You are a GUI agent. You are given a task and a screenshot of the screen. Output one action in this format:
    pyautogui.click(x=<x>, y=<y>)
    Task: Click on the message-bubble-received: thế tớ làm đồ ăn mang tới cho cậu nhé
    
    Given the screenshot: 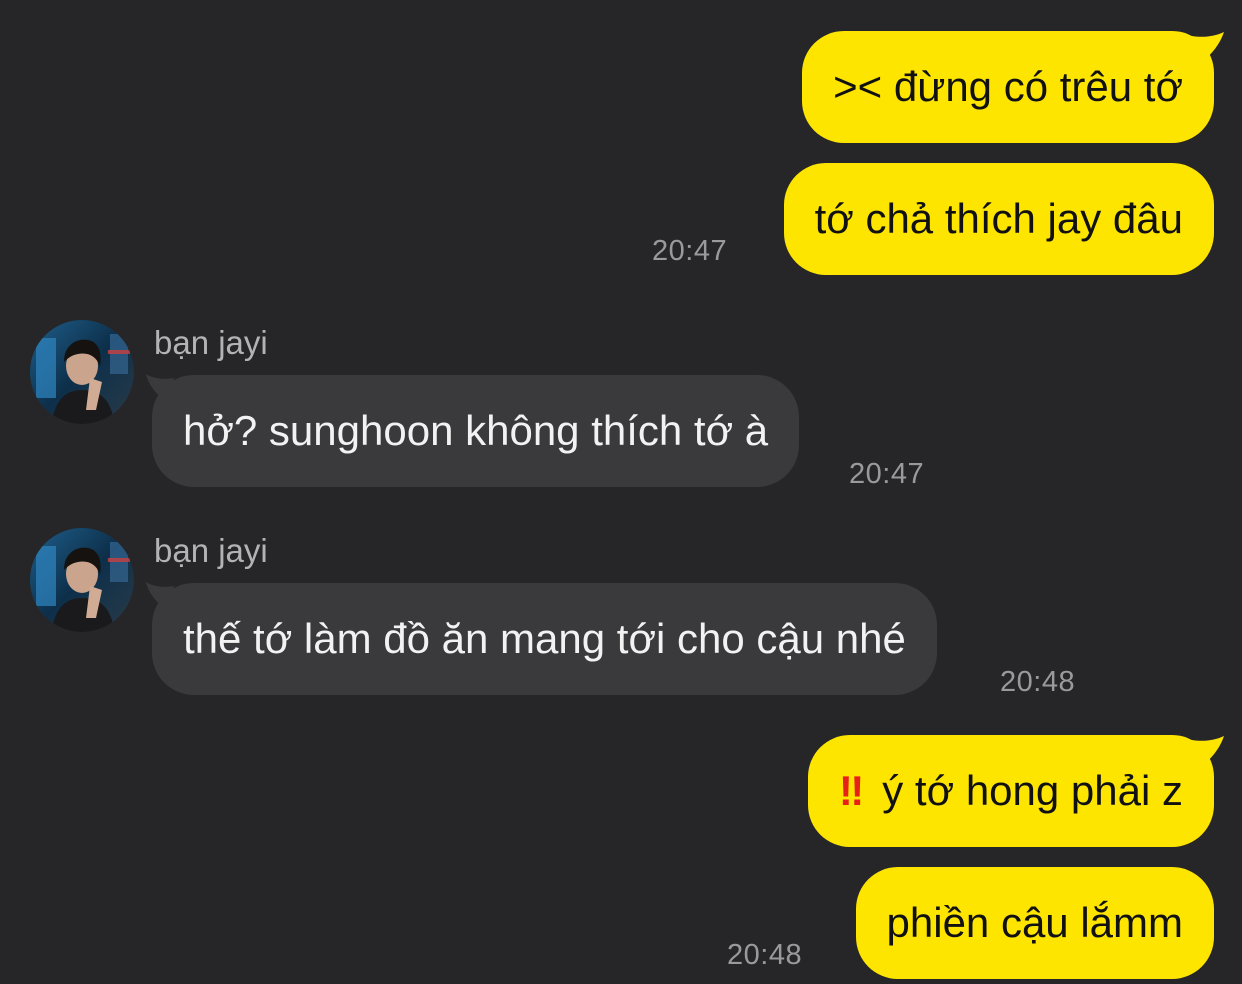 What is the action you would take?
    pyautogui.click(x=544, y=639)
    